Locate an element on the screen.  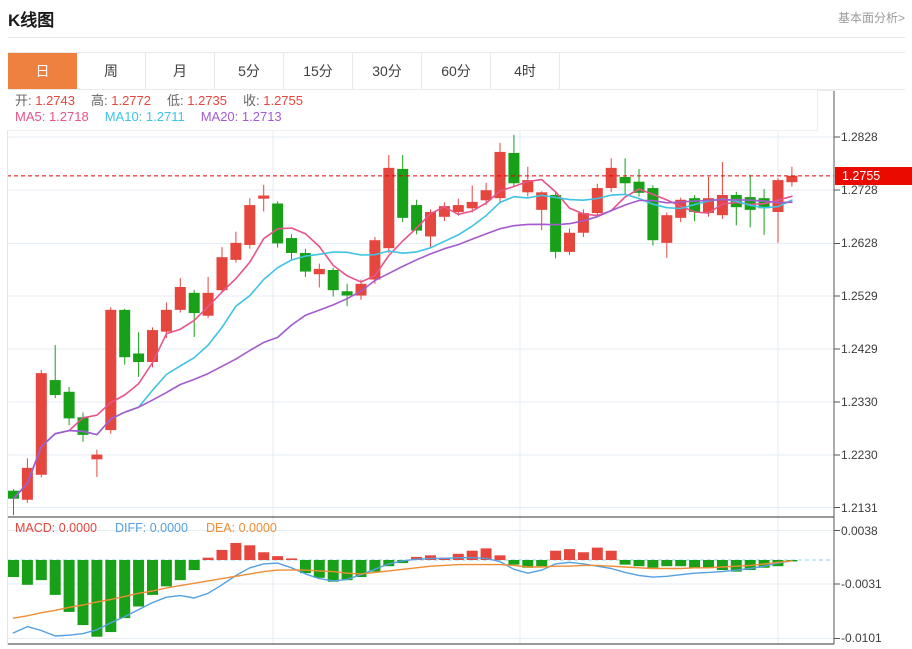
ma-legend-item: MA5: 1.2718 is located at coordinates (52, 116).